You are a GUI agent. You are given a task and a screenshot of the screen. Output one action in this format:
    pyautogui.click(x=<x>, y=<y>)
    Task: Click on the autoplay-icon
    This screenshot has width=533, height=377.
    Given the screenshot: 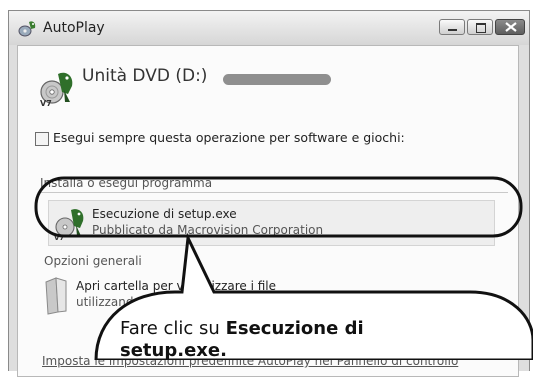 What is the action you would take?
    pyautogui.click(x=27, y=29)
    